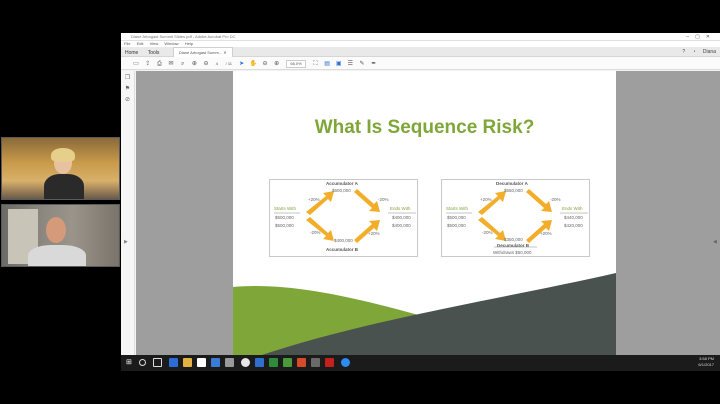 The height and width of the screenshot is (404, 720). Describe the element at coordinates (171, 43) in the screenshot. I see `menu-window: Window` at that location.